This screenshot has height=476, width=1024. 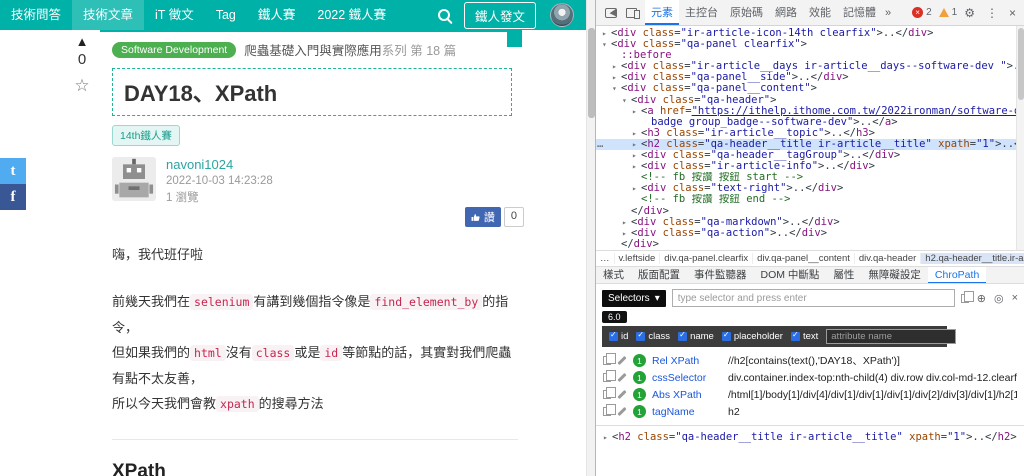 What do you see at coordinates (701, 12) in the screenshot?
I see `devtools-tab-1: 主控台` at bounding box center [701, 12].